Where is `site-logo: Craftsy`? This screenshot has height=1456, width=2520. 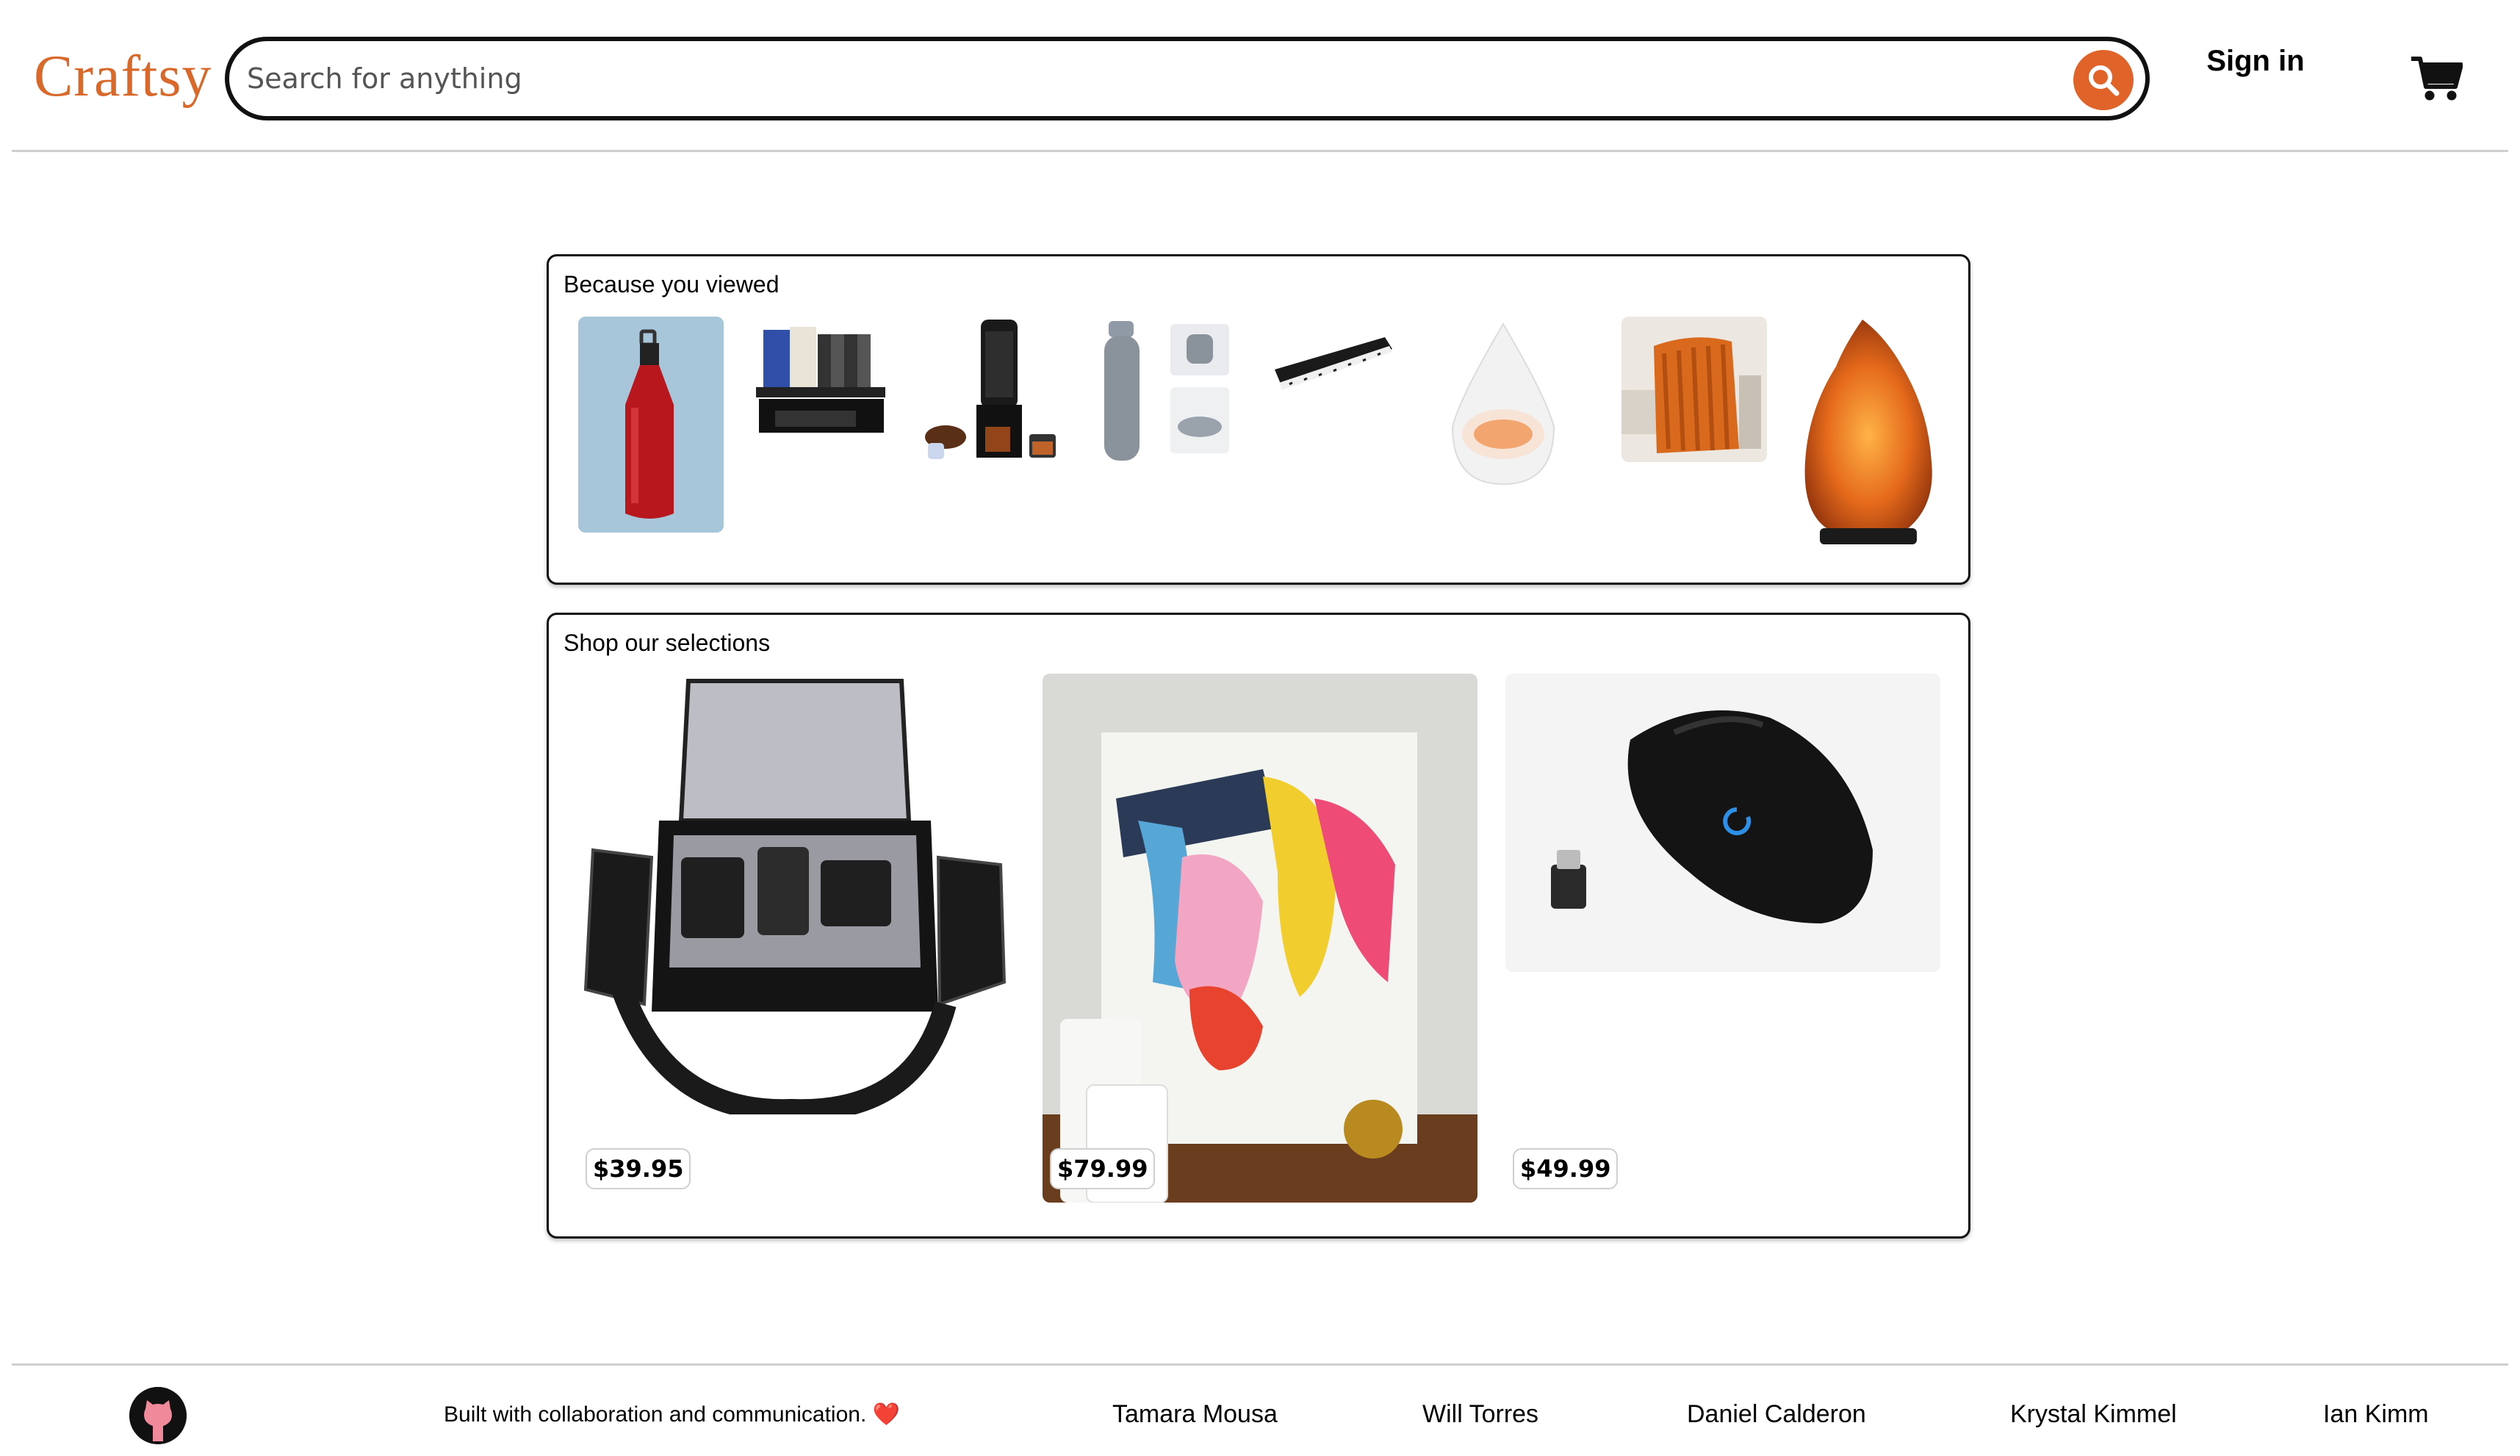 site-logo: Craftsy is located at coordinates (123, 76).